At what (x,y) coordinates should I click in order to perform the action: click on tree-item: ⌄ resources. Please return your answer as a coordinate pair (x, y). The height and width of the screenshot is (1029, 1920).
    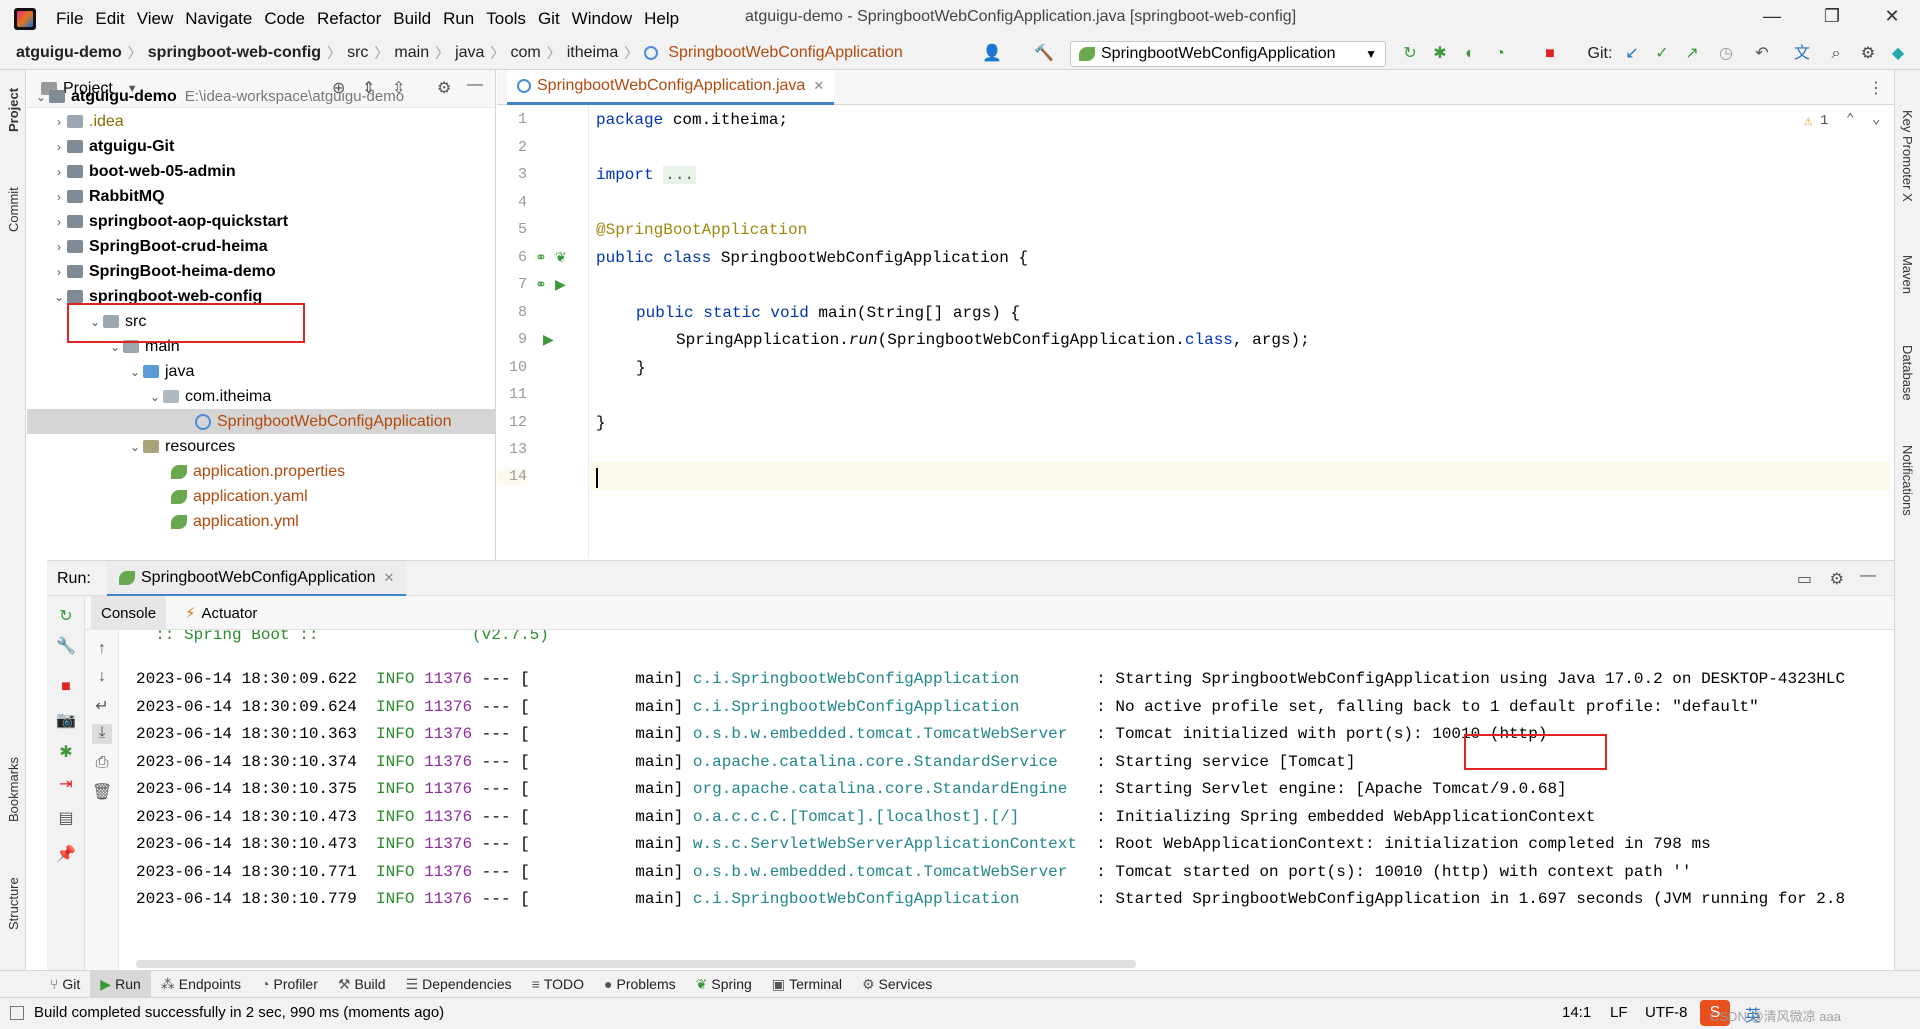
    Looking at the image, I should click on (181, 446).